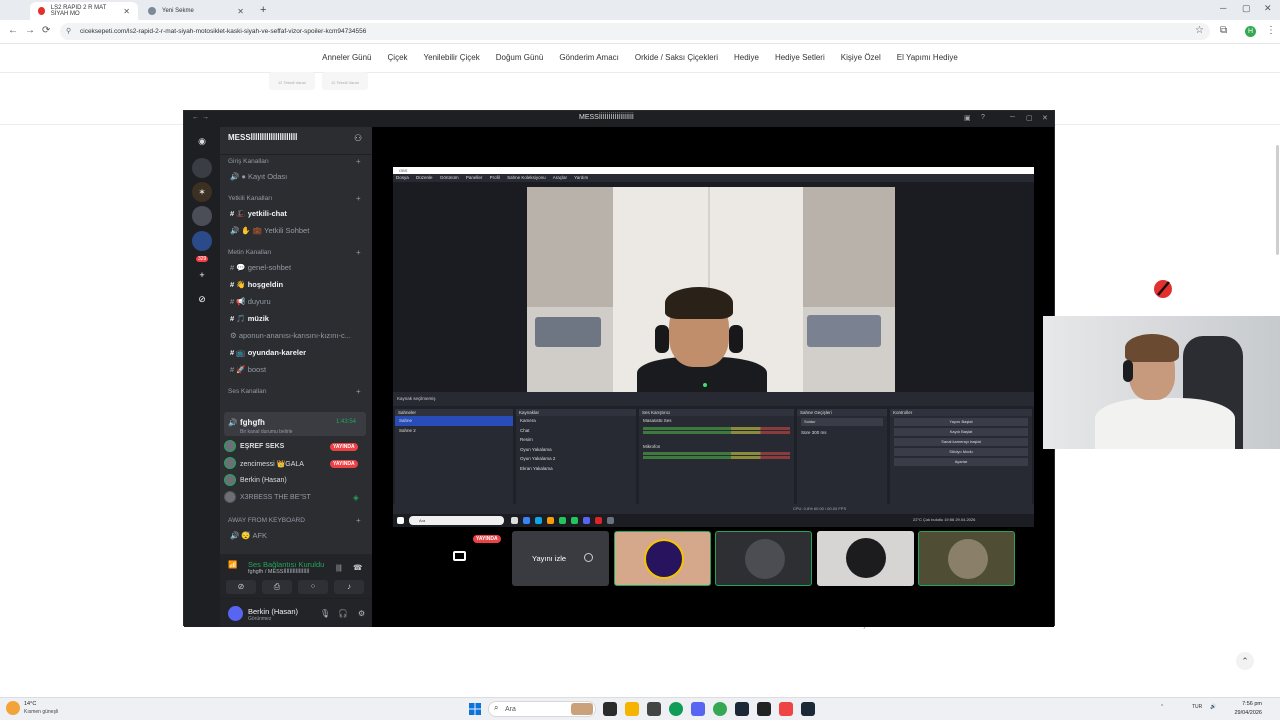 This screenshot has width=1280, height=720. I want to click on source-item: Oyun Yakalama 2, so click(576, 459).